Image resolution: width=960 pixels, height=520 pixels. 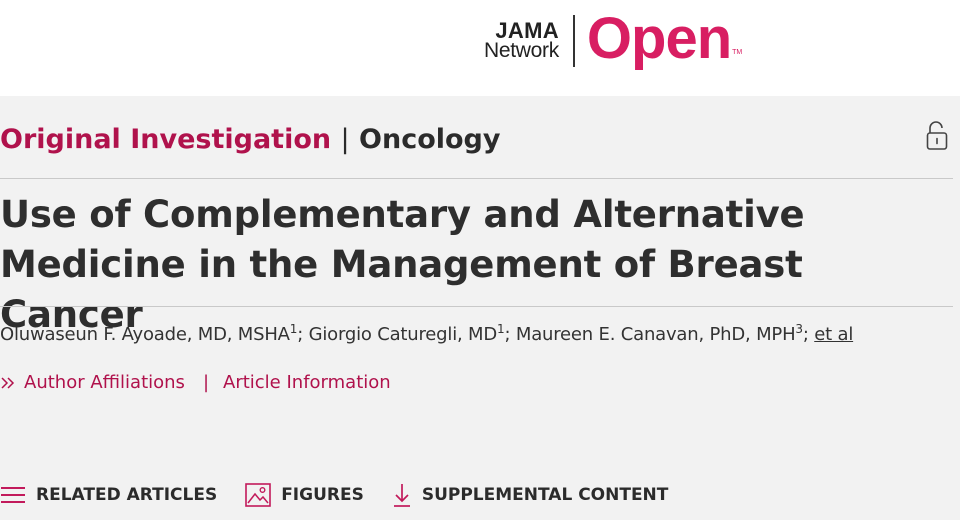 What do you see at coordinates (258, 495) in the screenshot?
I see `image-icon` at bounding box center [258, 495].